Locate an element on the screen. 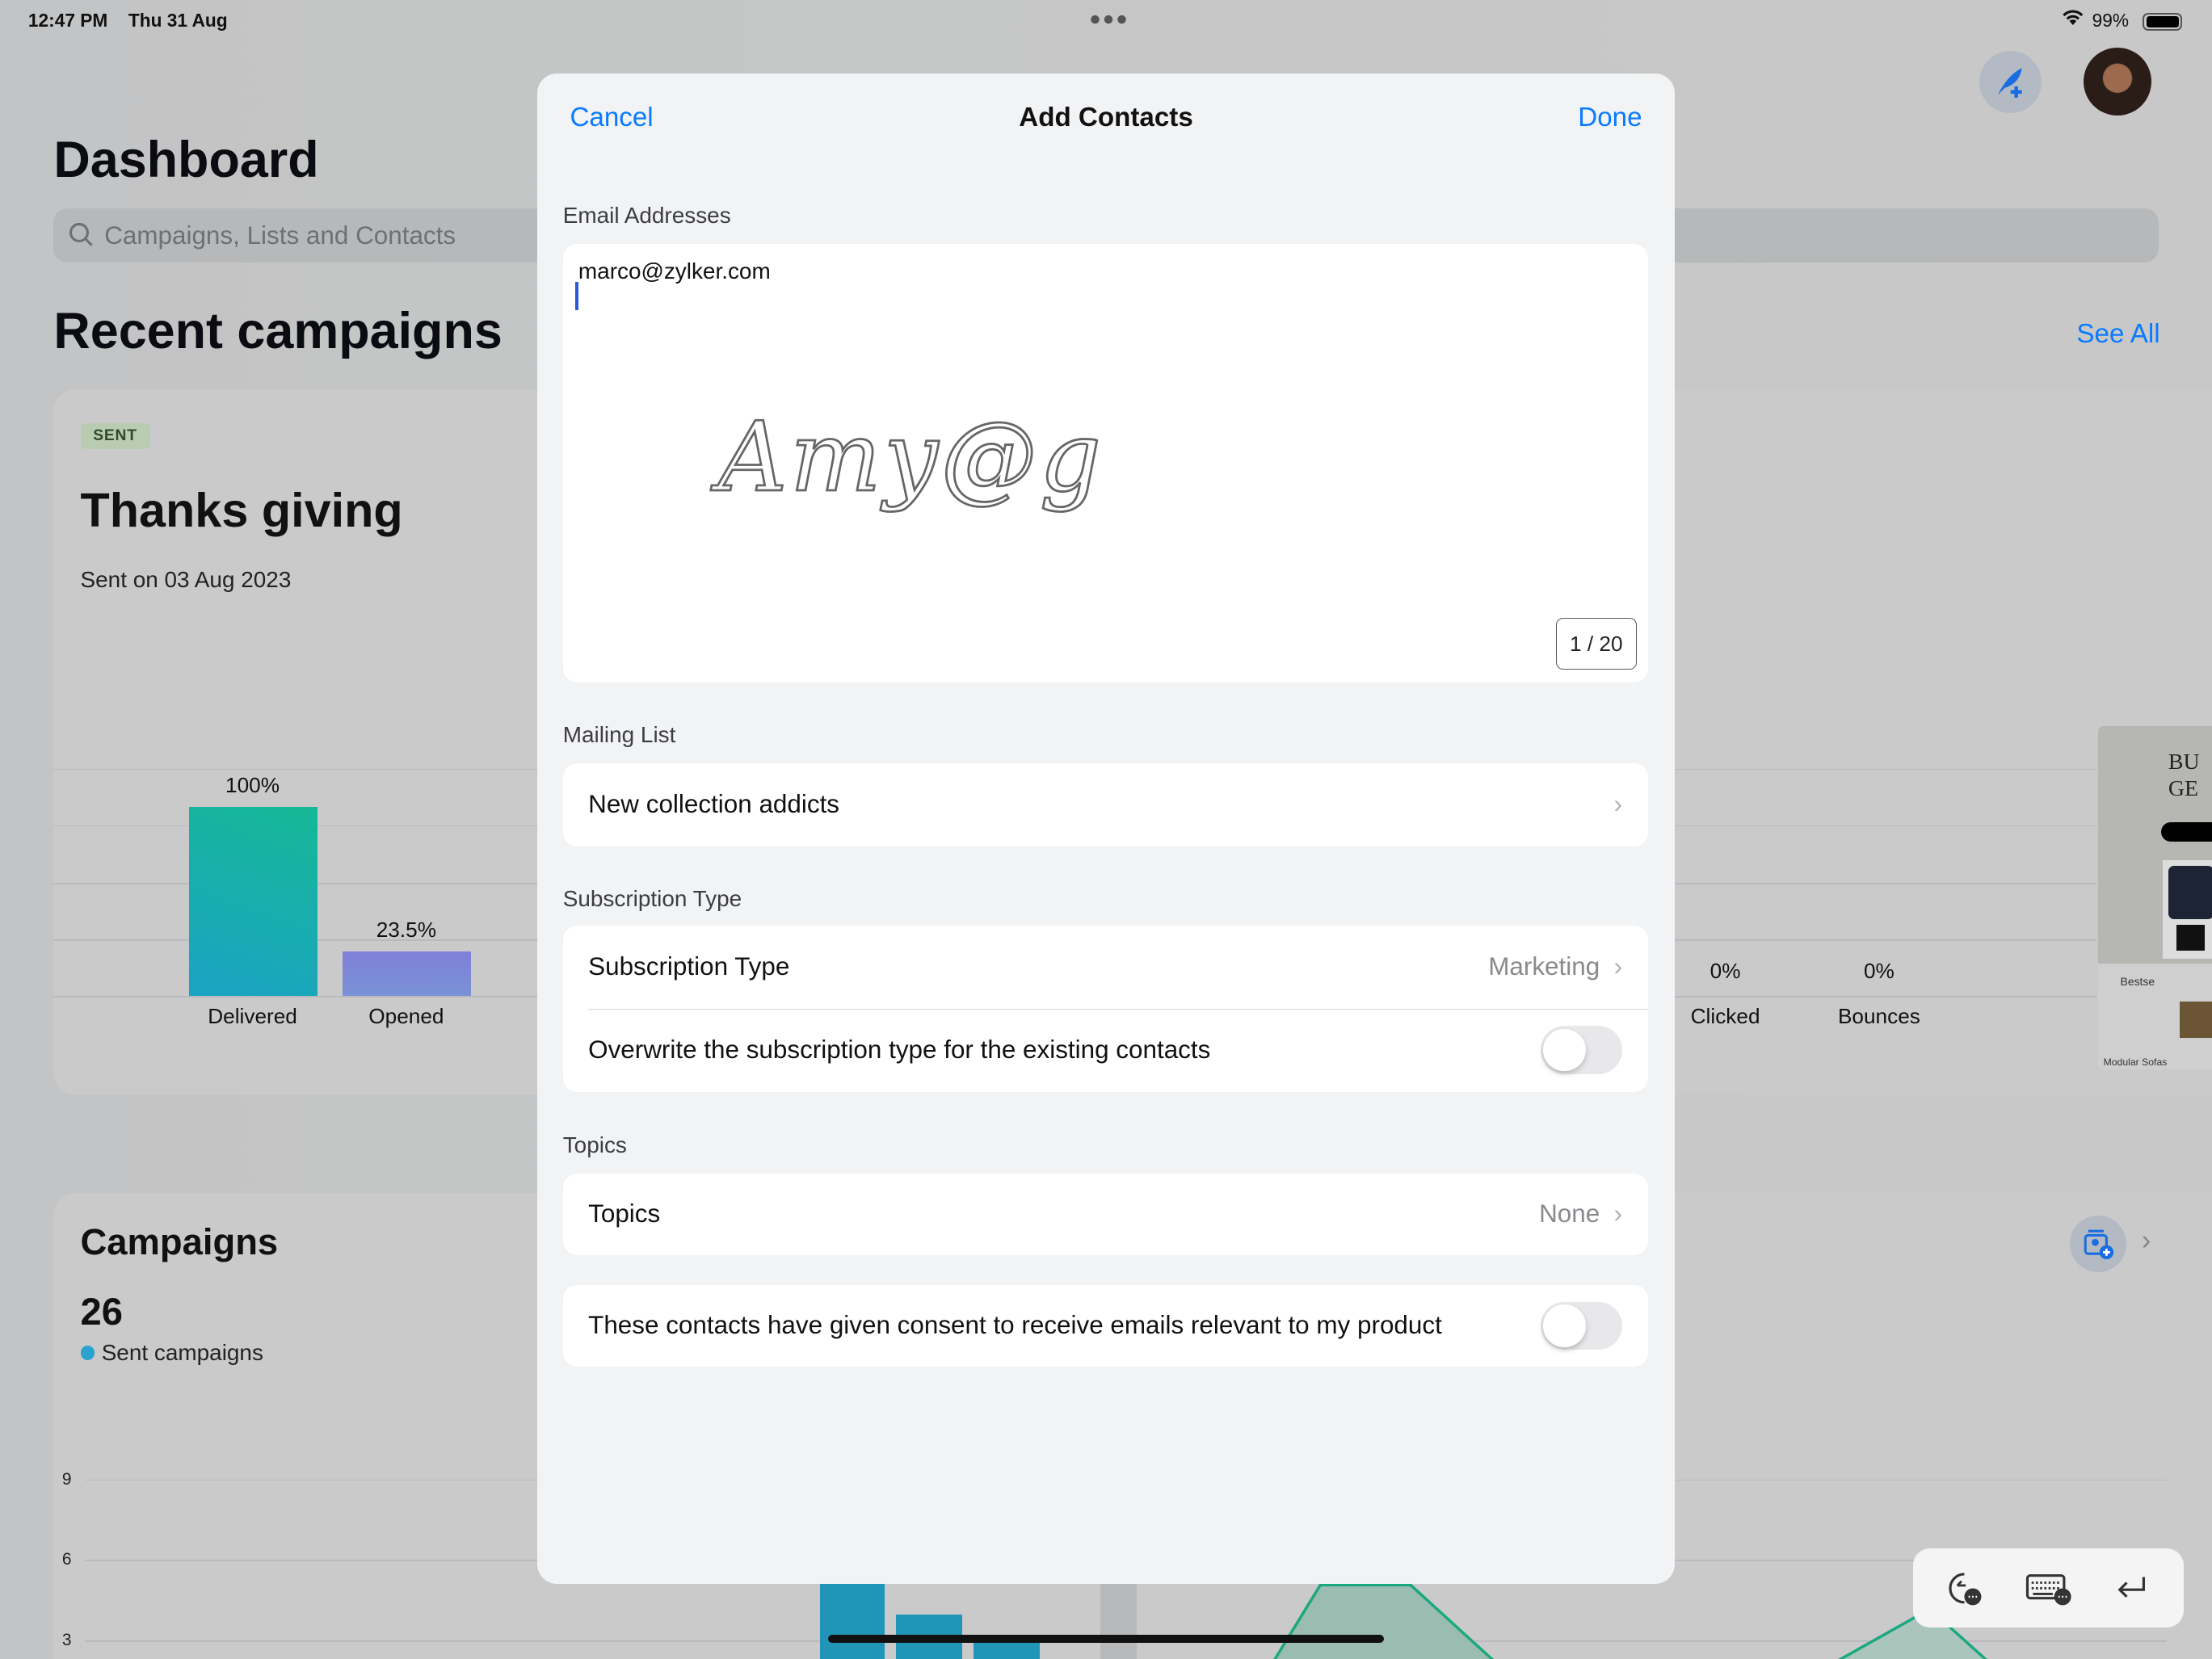 The height and width of the screenshot is (1659, 2212). topics-row: Topics None › is located at coordinates (1105, 1214).